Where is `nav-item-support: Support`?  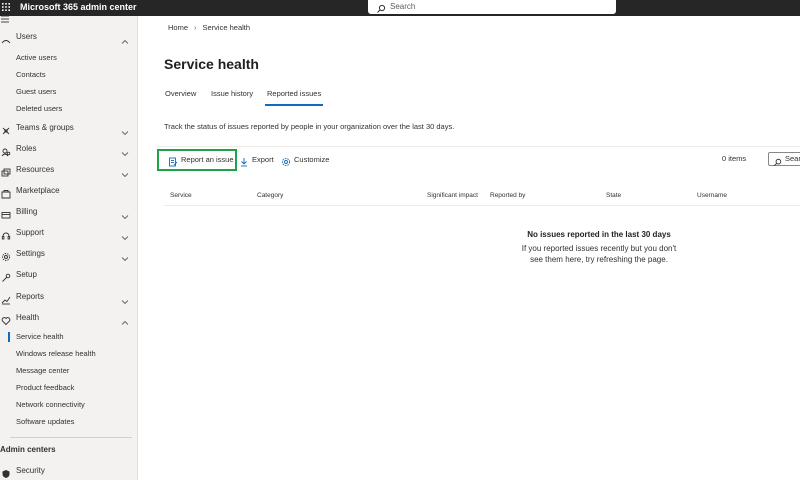
nav-item-support: Support is located at coordinates (69, 233).